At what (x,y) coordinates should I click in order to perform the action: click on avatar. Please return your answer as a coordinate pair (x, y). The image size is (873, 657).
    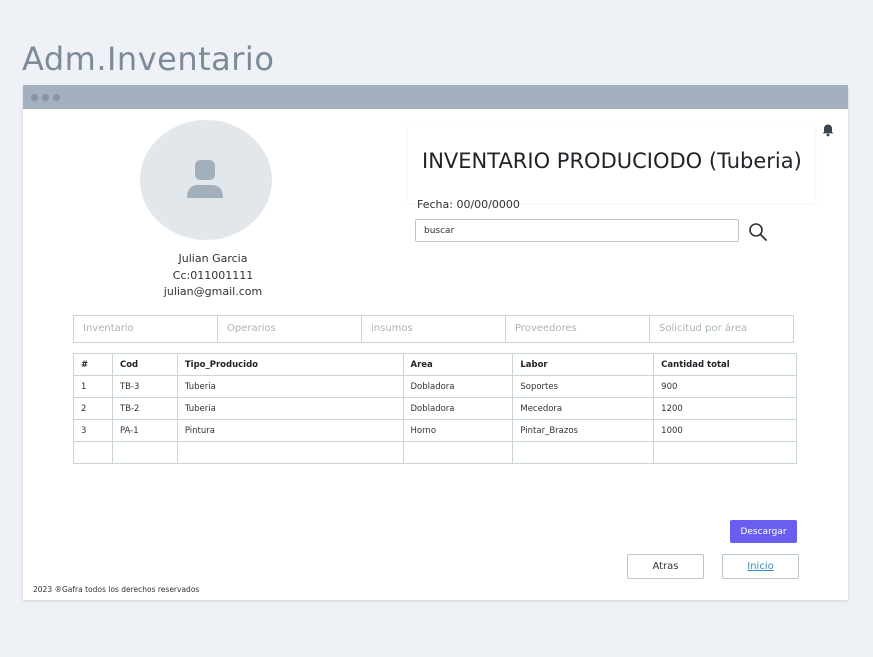
    Looking at the image, I should click on (206, 180).